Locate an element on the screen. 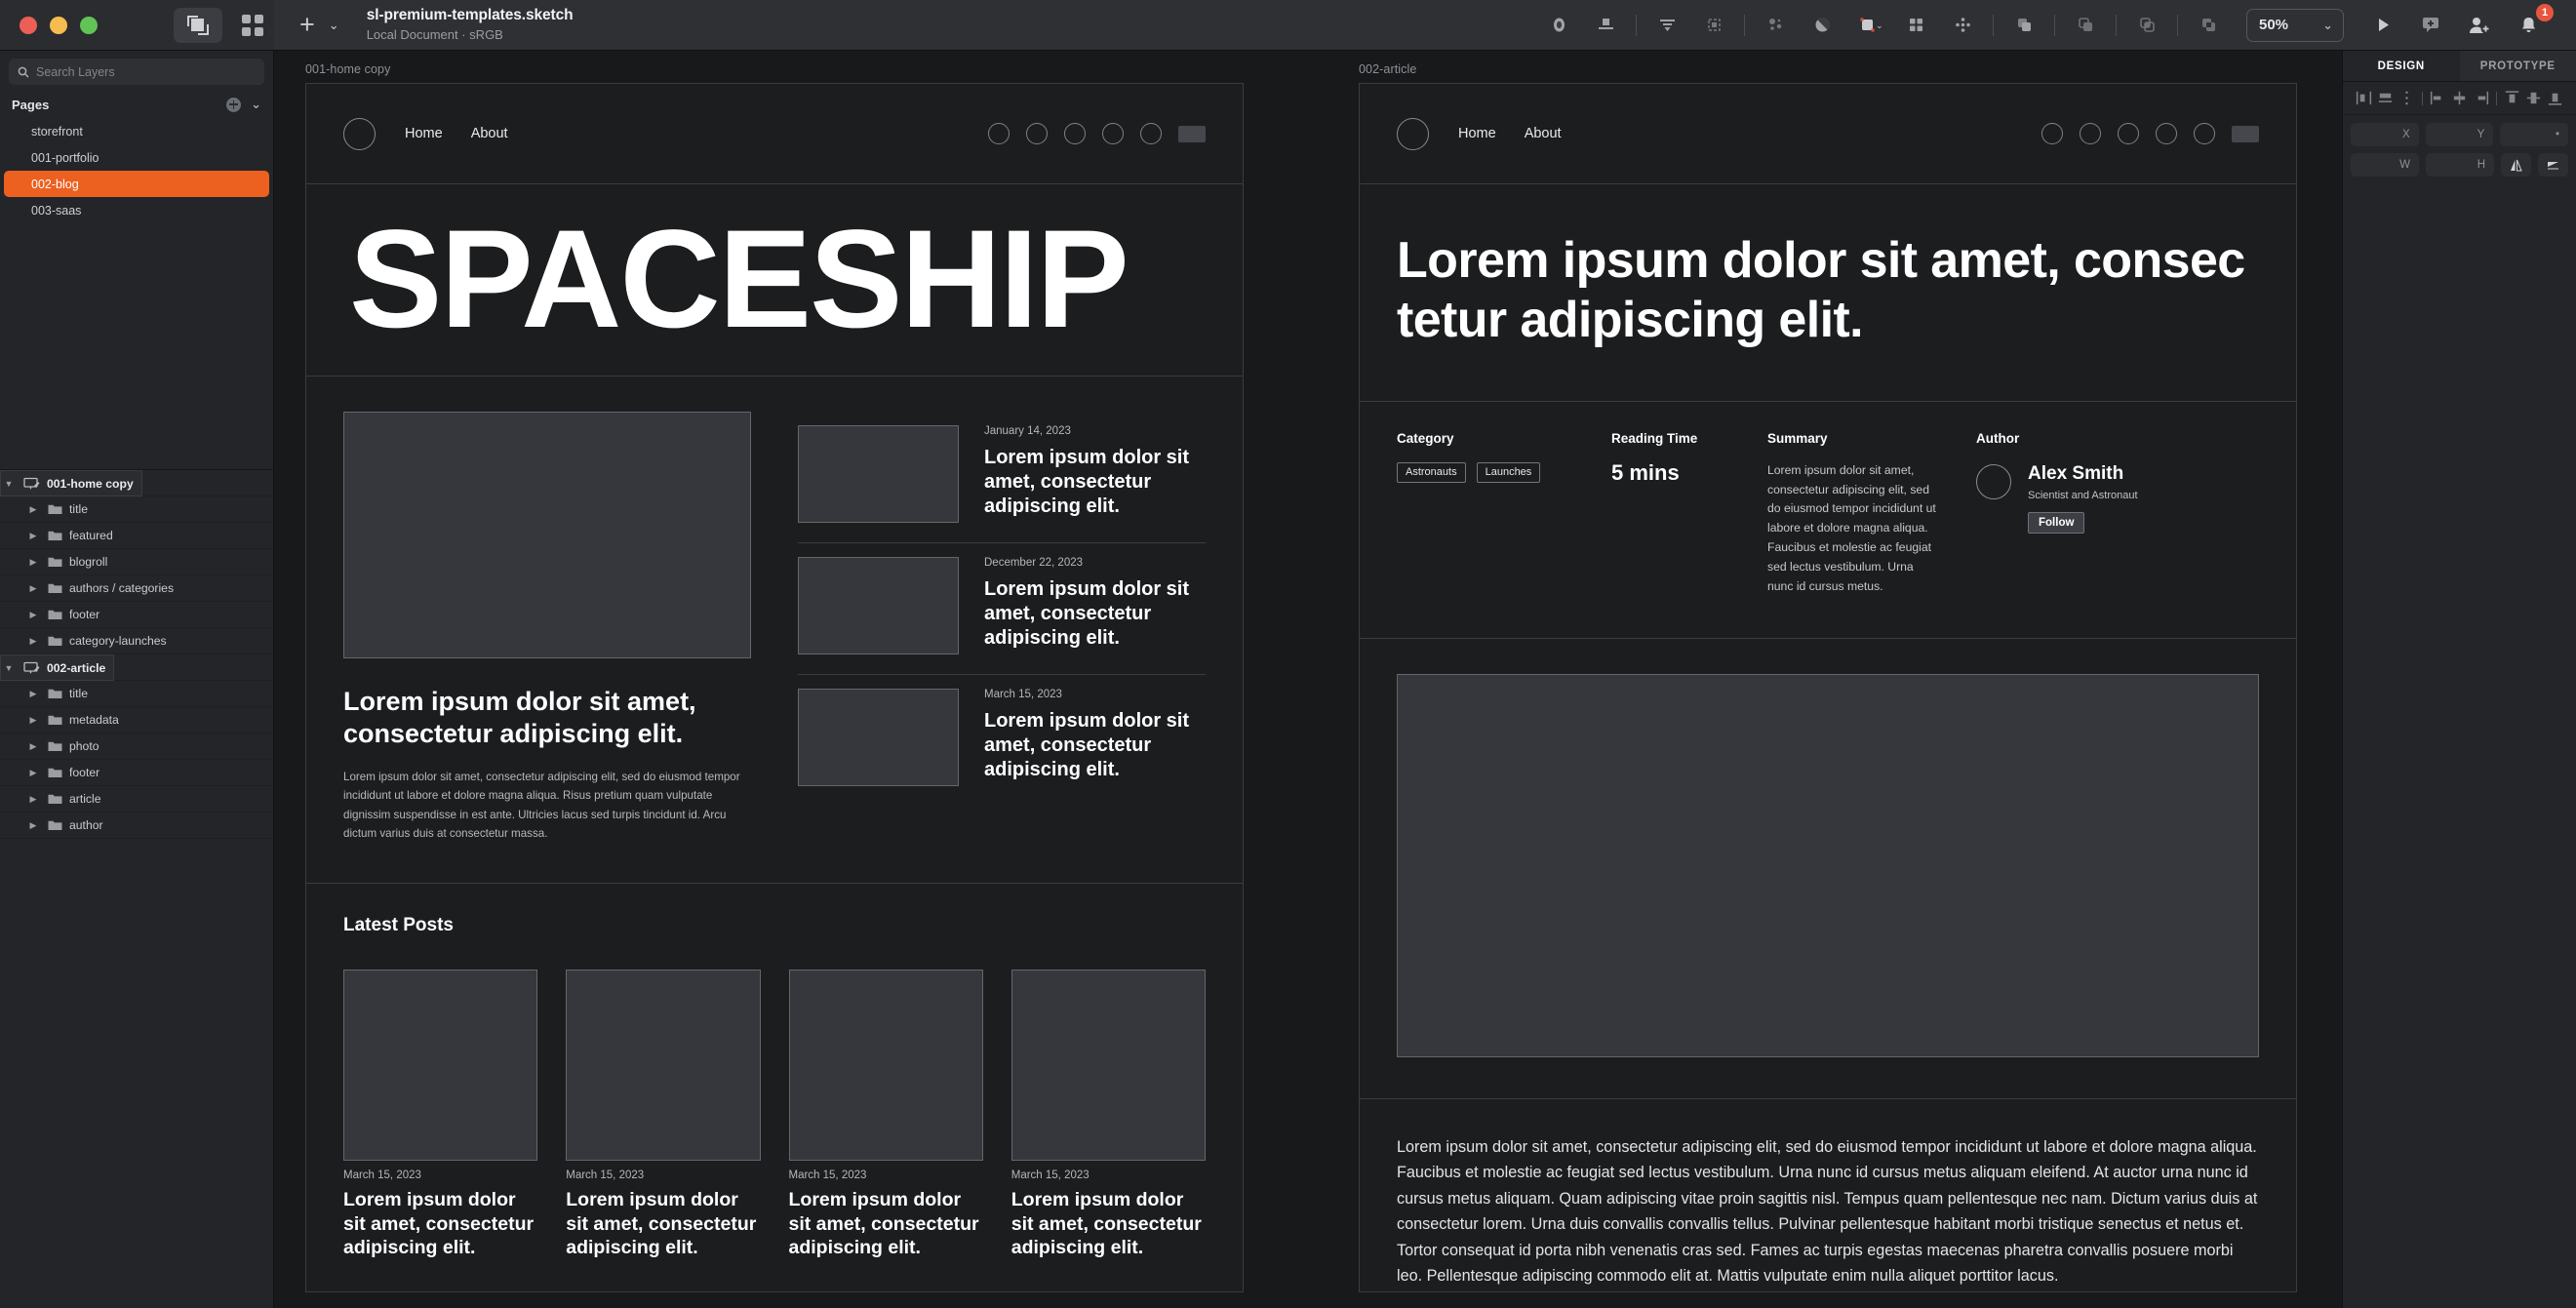  height-field: H is located at coordinates (2460, 165).